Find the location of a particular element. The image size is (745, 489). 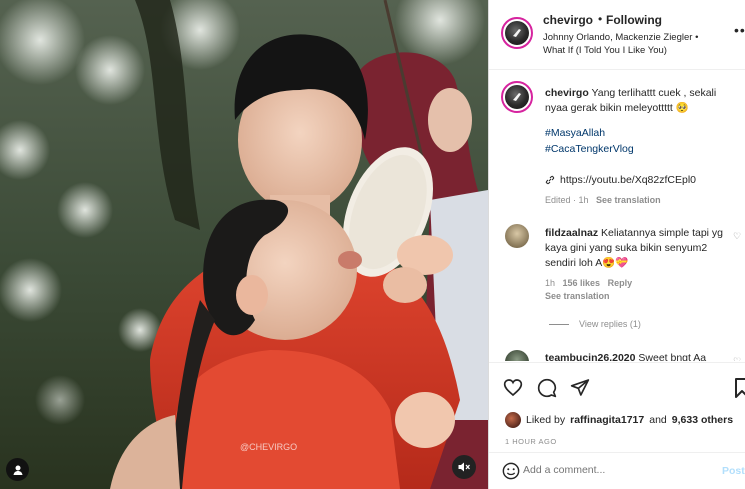

liker-username: raffinagita1717 is located at coordinates (607, 420).